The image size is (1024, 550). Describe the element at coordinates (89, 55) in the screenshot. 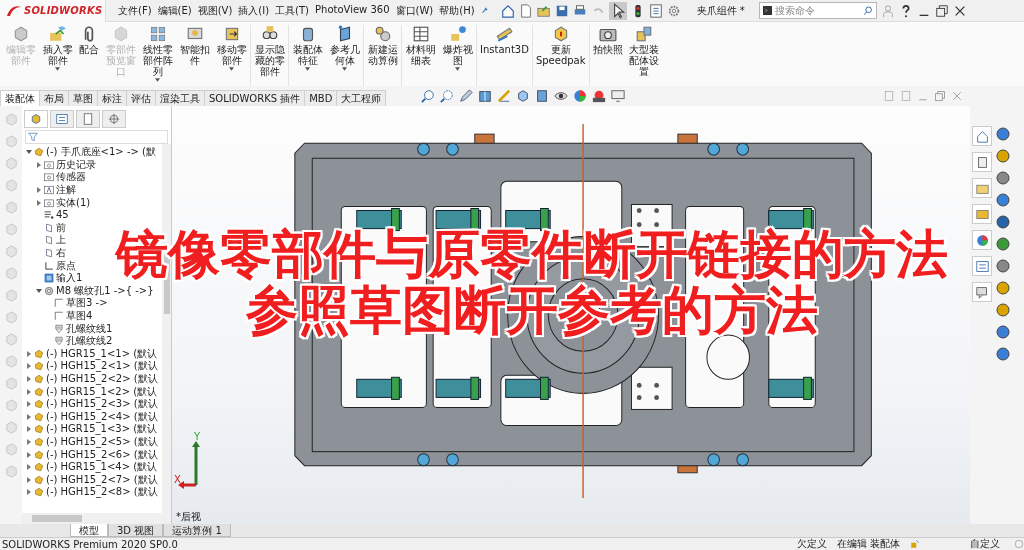

I see `tool-button: 配合` at that location.